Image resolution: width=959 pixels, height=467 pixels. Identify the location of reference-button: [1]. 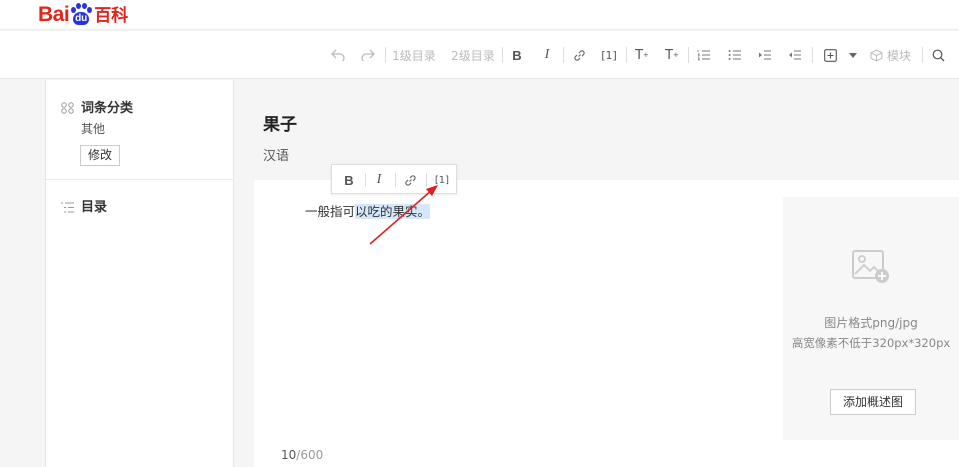
(609, 55).